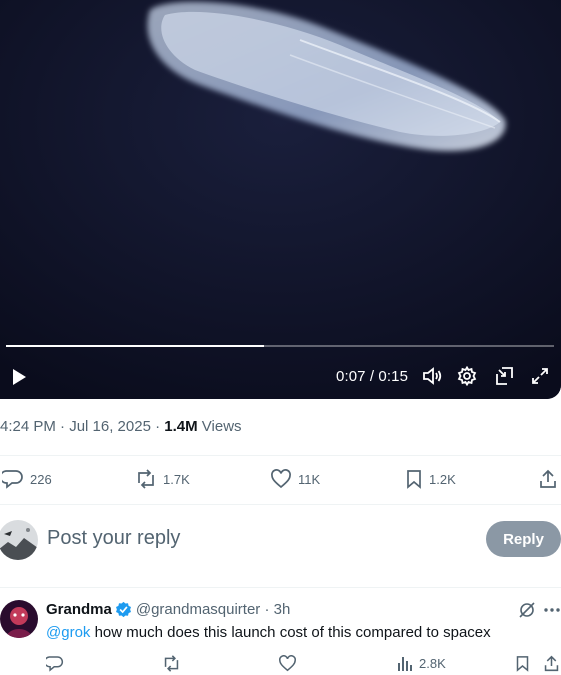  What do you see at coordinates (68, 632) in the screenshot?
I see `reply-mention-link: @grok` at bounding box center [68, 632].